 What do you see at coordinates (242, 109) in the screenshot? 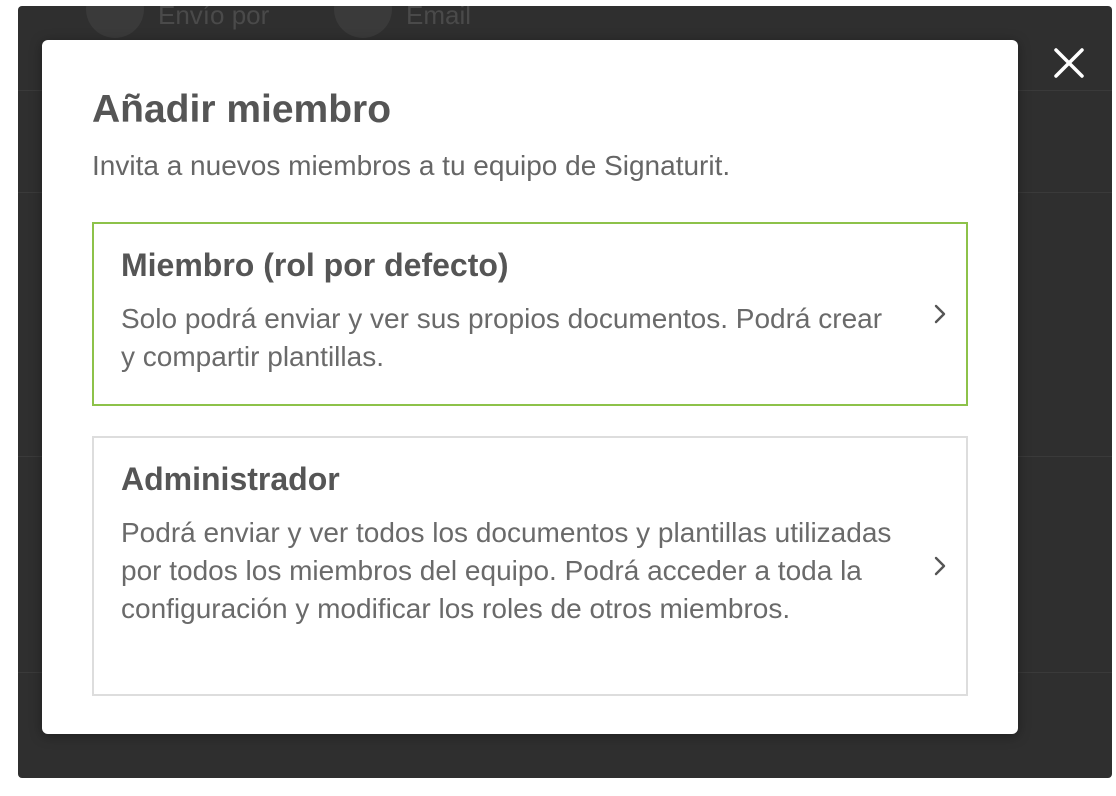
I see `dialog-title: Añadir miembro` at bounding box center [242, 109].